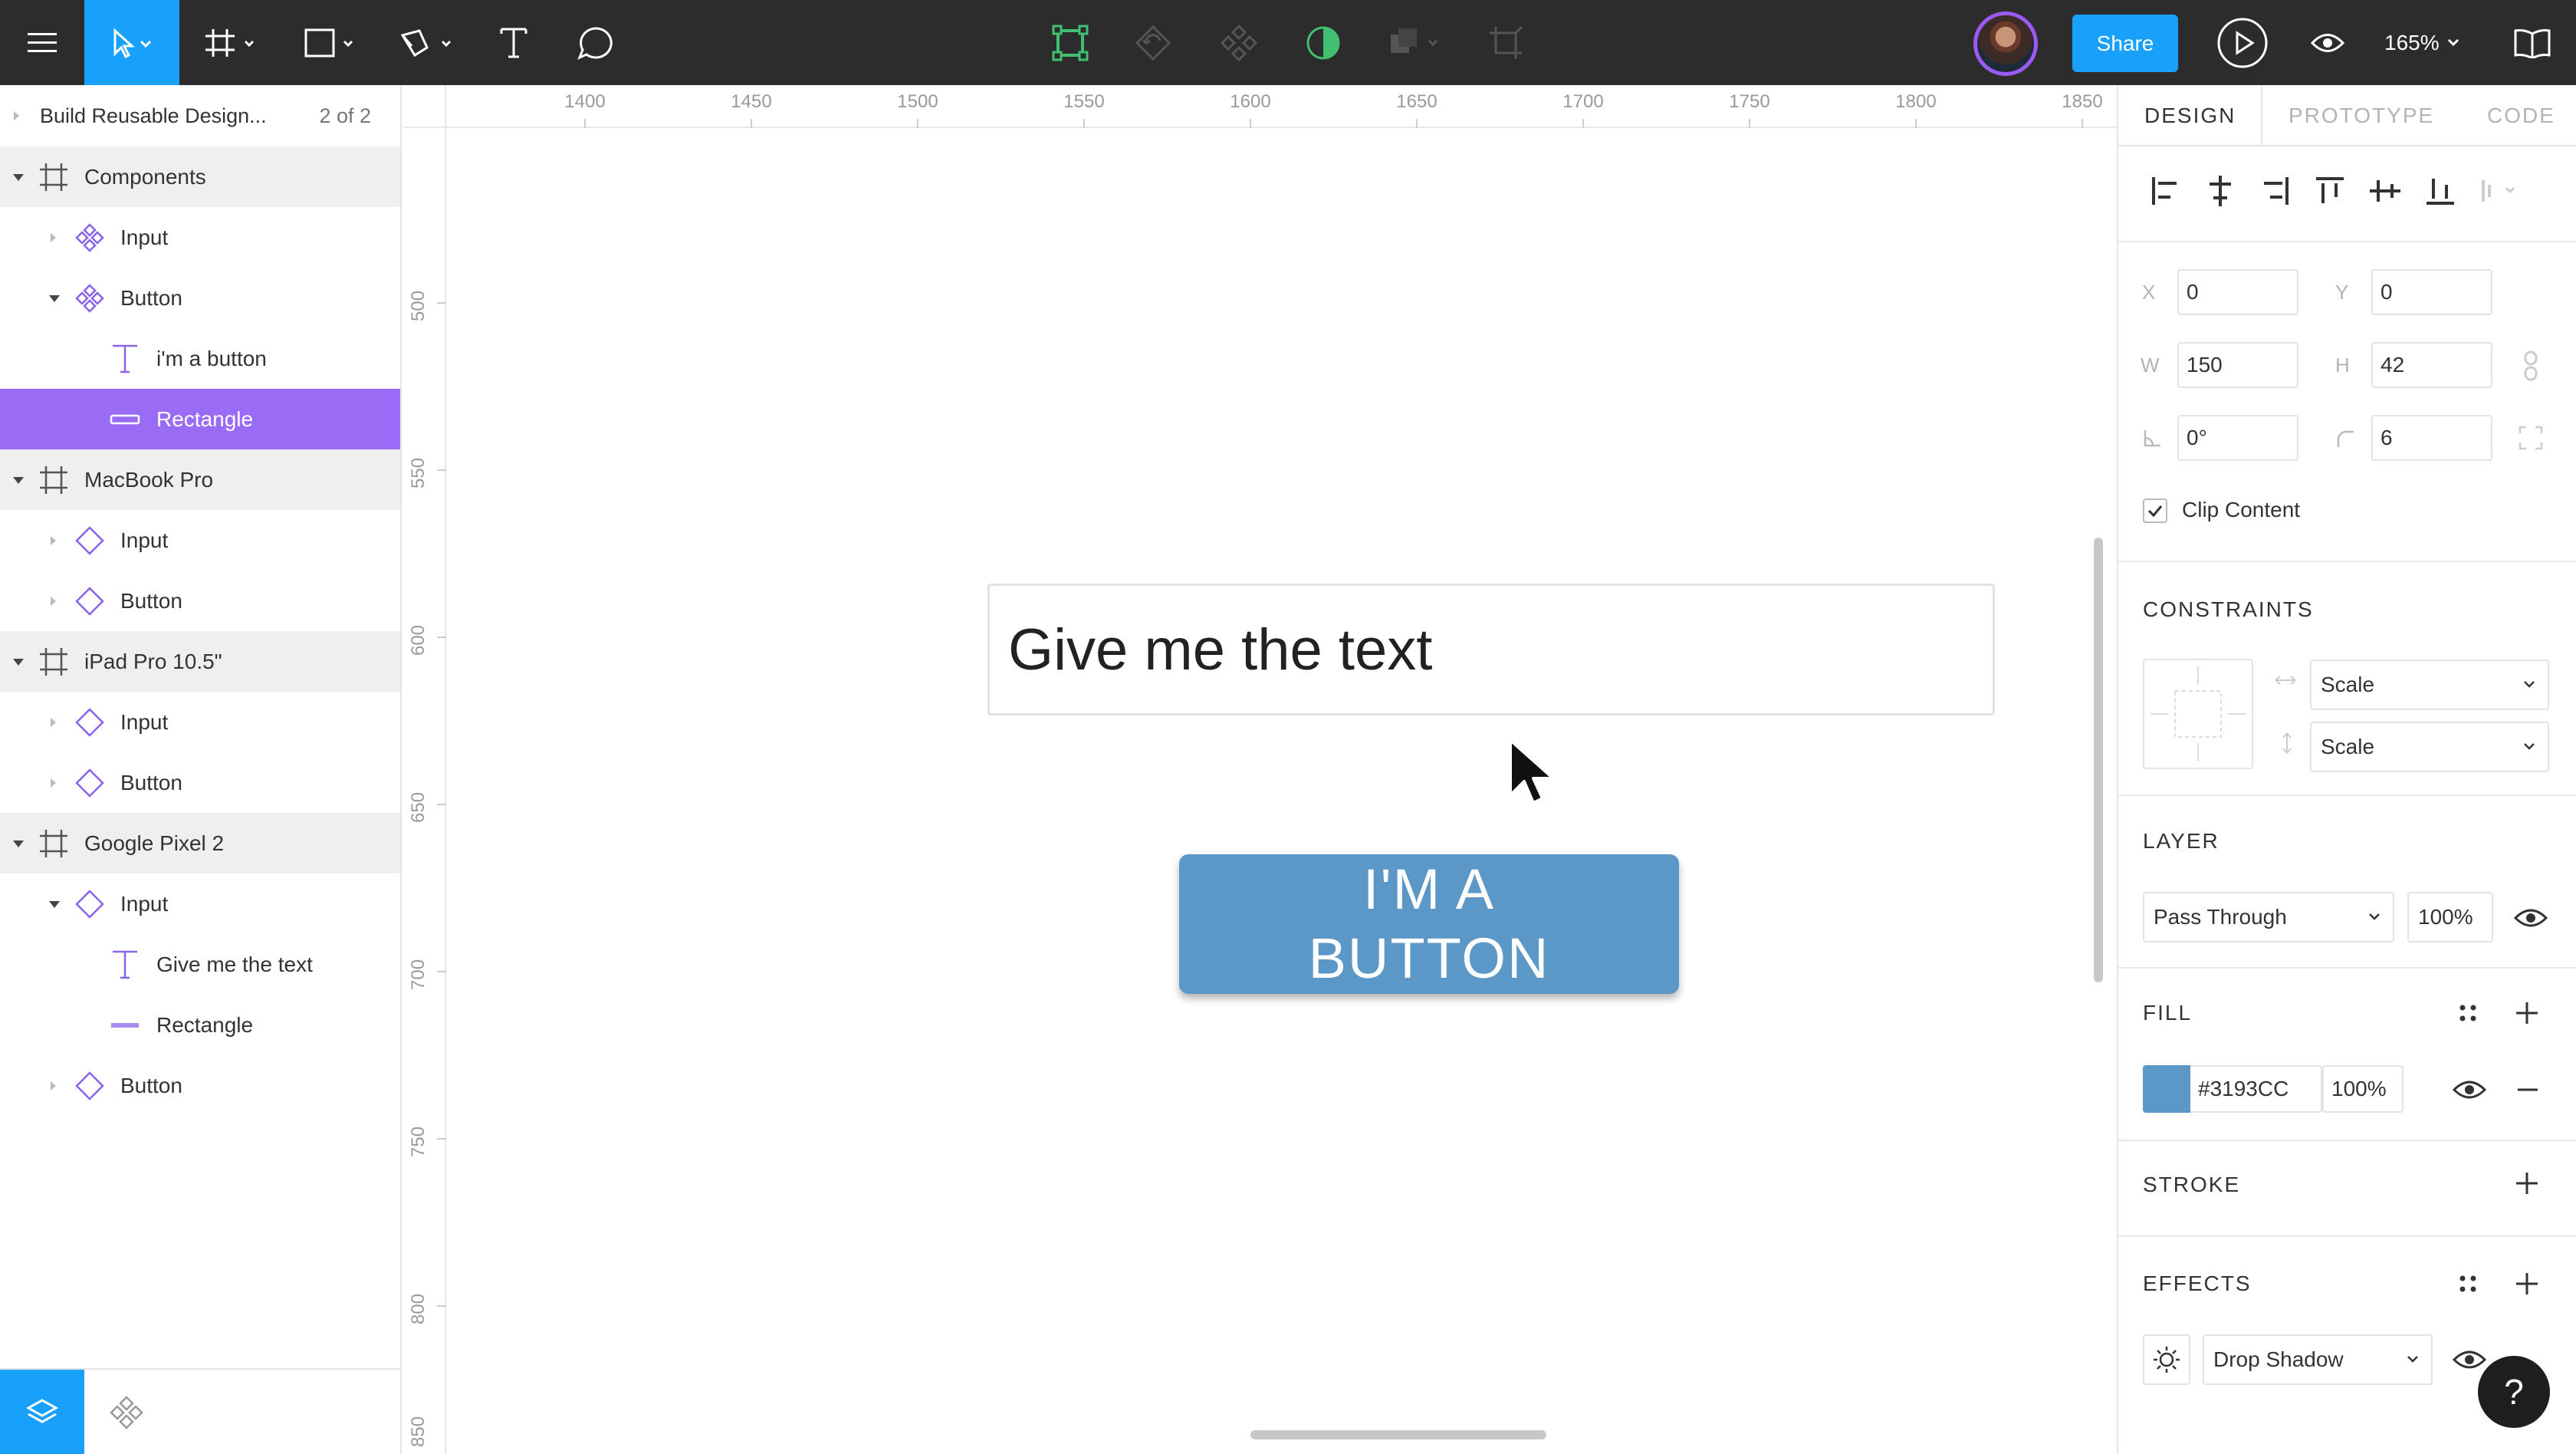  What do you see at coordinates (200, 176) in the screenshot?
I see `layer-frame-components: Components` at bounding box center [200, 176].